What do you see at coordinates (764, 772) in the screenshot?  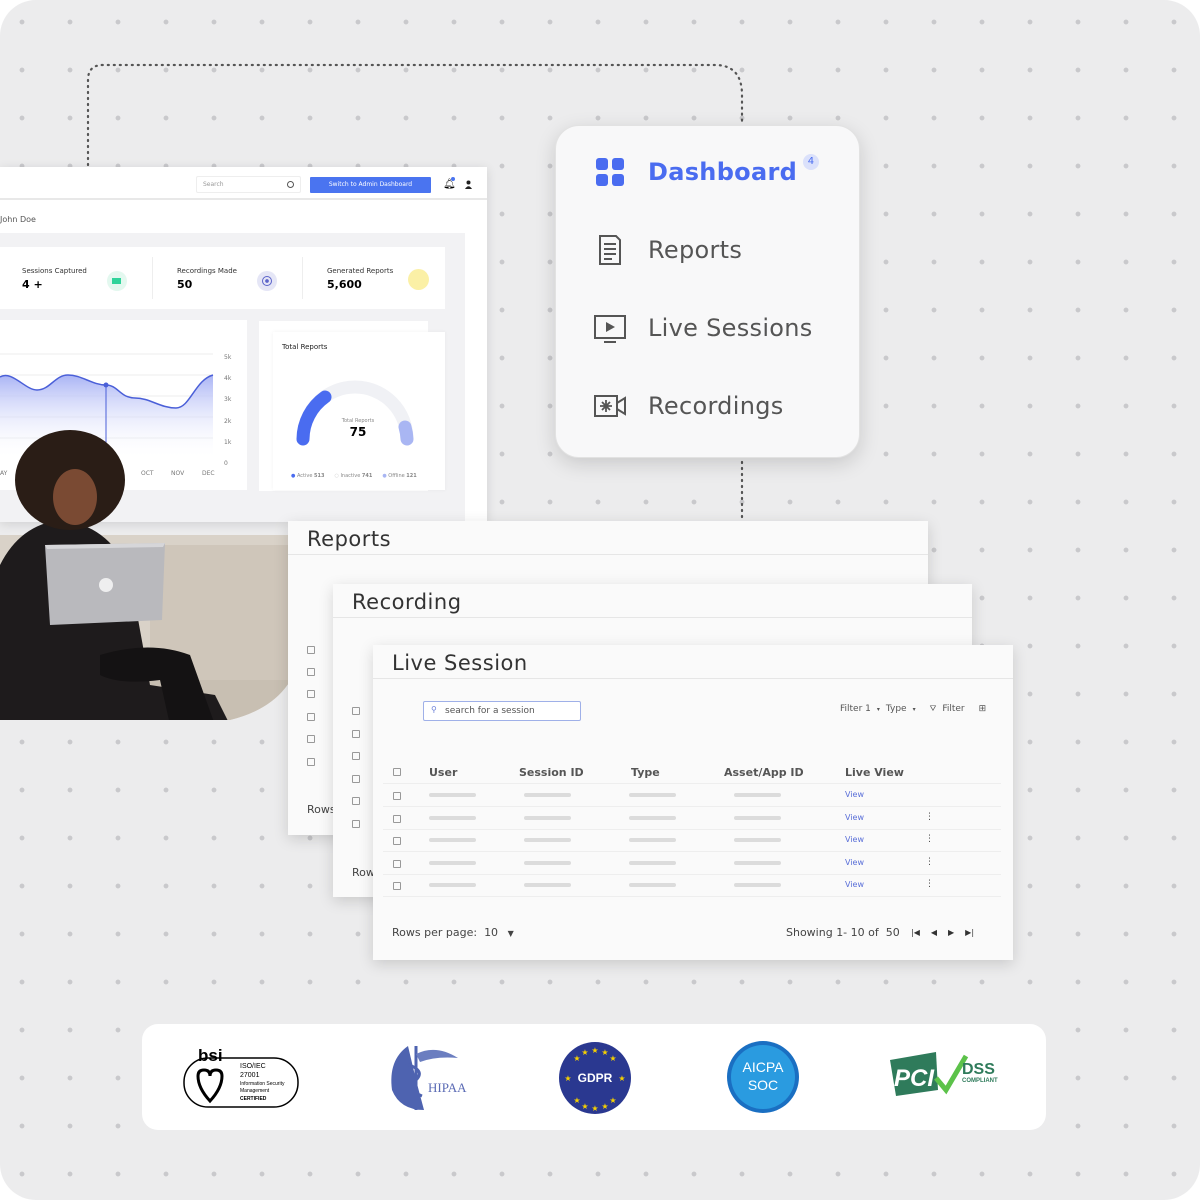 I see `column-header-asset-id: Asset/App ID` at bounding box center [764, 772].